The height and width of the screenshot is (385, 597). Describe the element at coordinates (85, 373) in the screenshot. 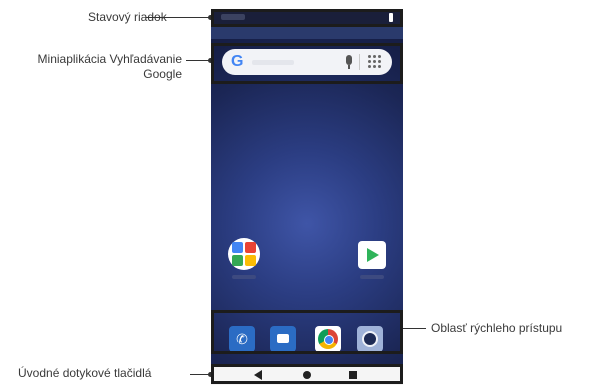

I see `home-touch-buttons-callout: Úvodné dotykové tlačidlá` at that location.